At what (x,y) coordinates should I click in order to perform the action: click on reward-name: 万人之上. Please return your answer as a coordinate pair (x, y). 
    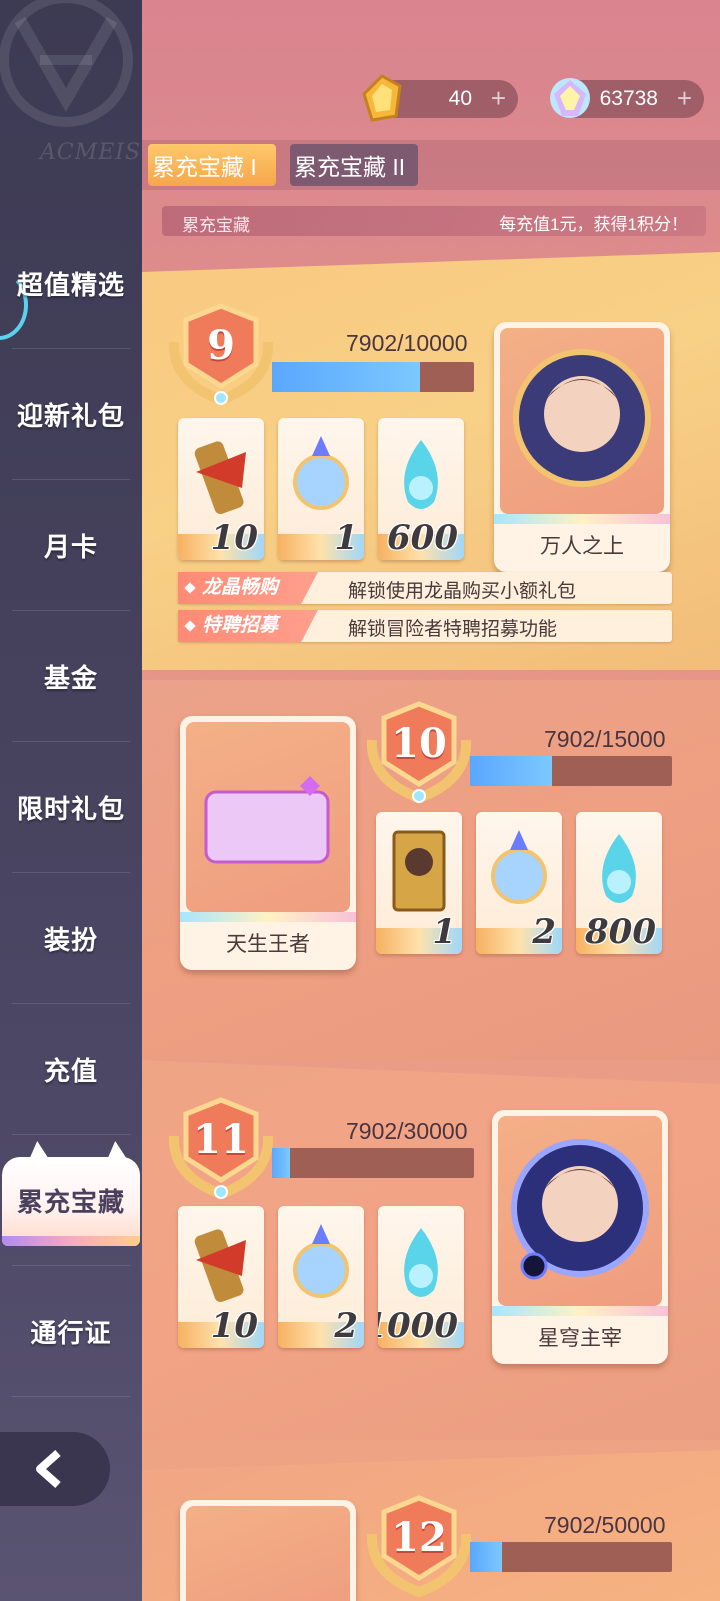
    Looking at the image, I should click on (582, 546).